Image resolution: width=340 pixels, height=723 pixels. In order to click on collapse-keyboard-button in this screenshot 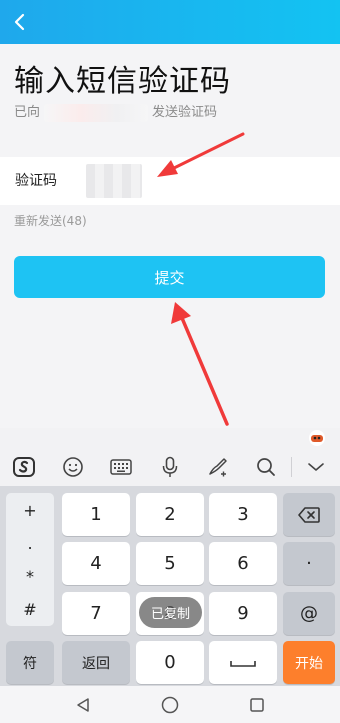, I will do `click(316, 467)`.